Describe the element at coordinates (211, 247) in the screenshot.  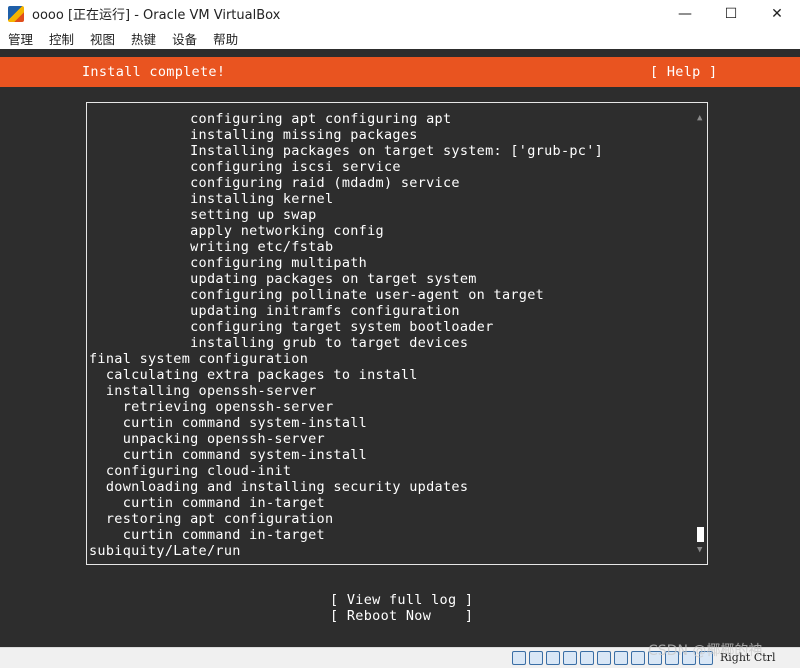
I see `log-line: writing etc/fstab` at that location.